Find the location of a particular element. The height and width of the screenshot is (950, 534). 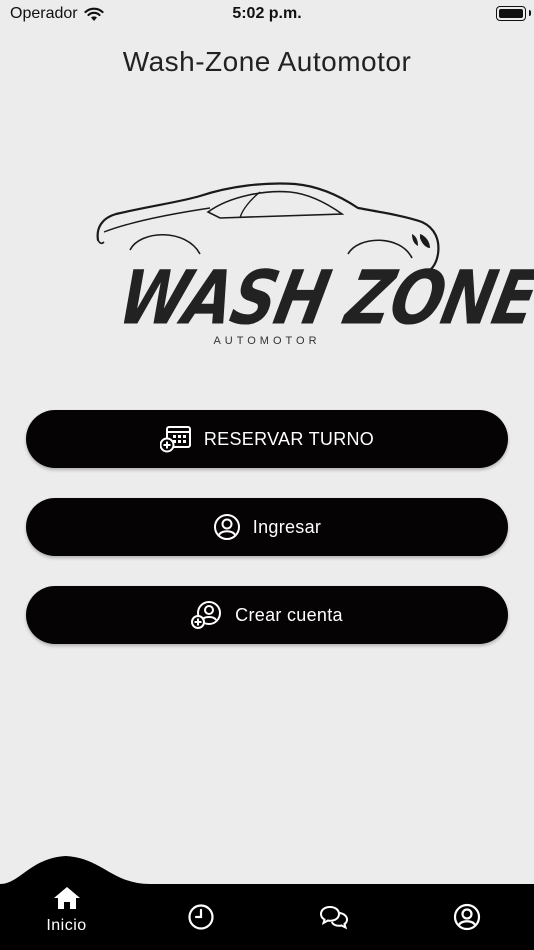

chat-icon is located at coordinates (333, 917).